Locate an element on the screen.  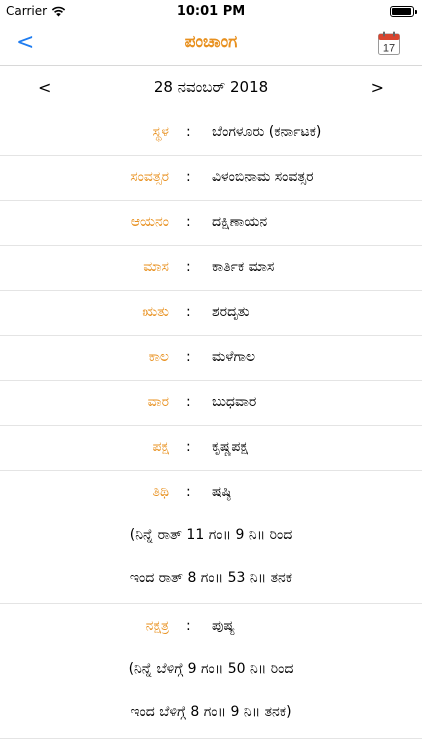
row-value: ಕಾರ್ತಿಕ ಮಾಸ is located at coordinates (243, 267).